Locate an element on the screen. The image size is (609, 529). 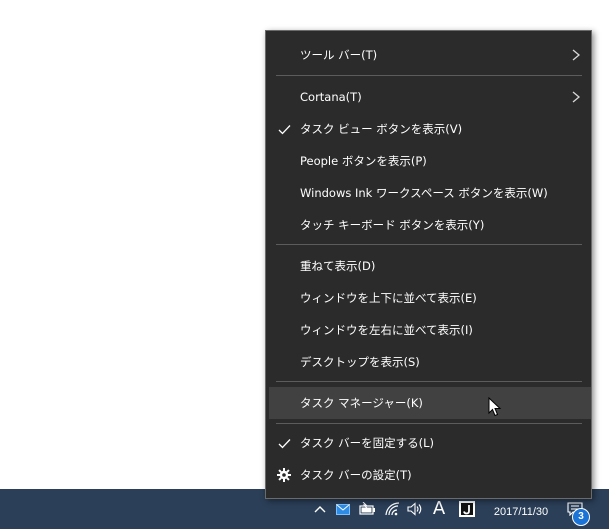
menu-item-task-manager: タスク マネージャー(K) is located at coordinates (430, 403).